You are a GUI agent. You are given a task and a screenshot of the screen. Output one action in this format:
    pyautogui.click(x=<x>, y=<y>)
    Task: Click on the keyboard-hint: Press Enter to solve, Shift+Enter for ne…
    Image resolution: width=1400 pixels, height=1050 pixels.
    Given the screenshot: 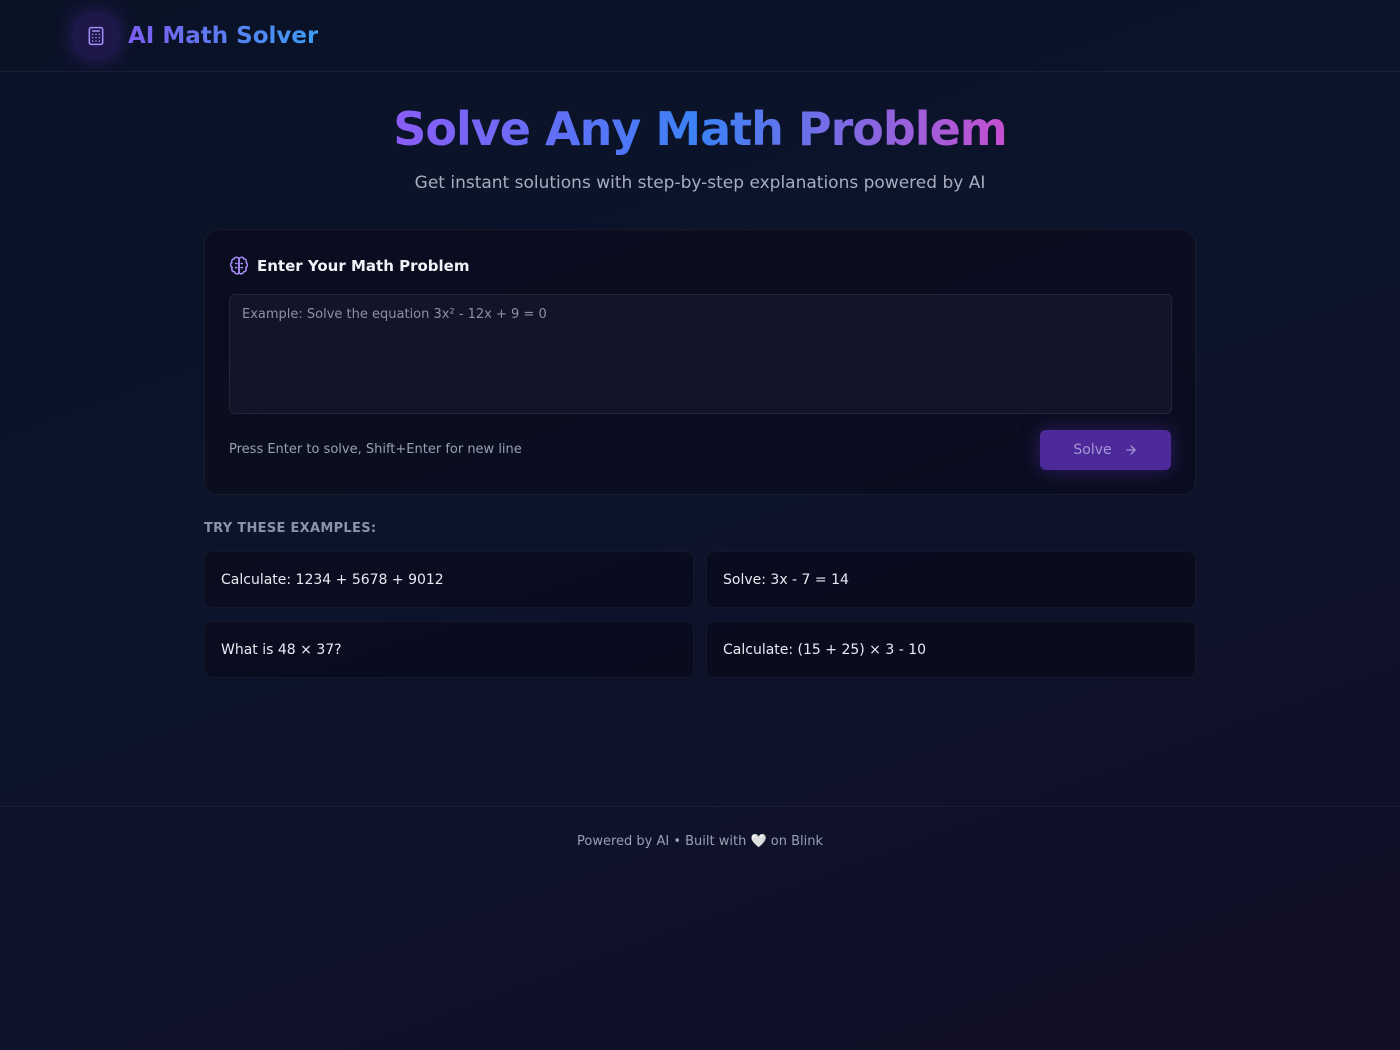 What is the action you would take?
    pyautogui.click(x=375, y=449)
    